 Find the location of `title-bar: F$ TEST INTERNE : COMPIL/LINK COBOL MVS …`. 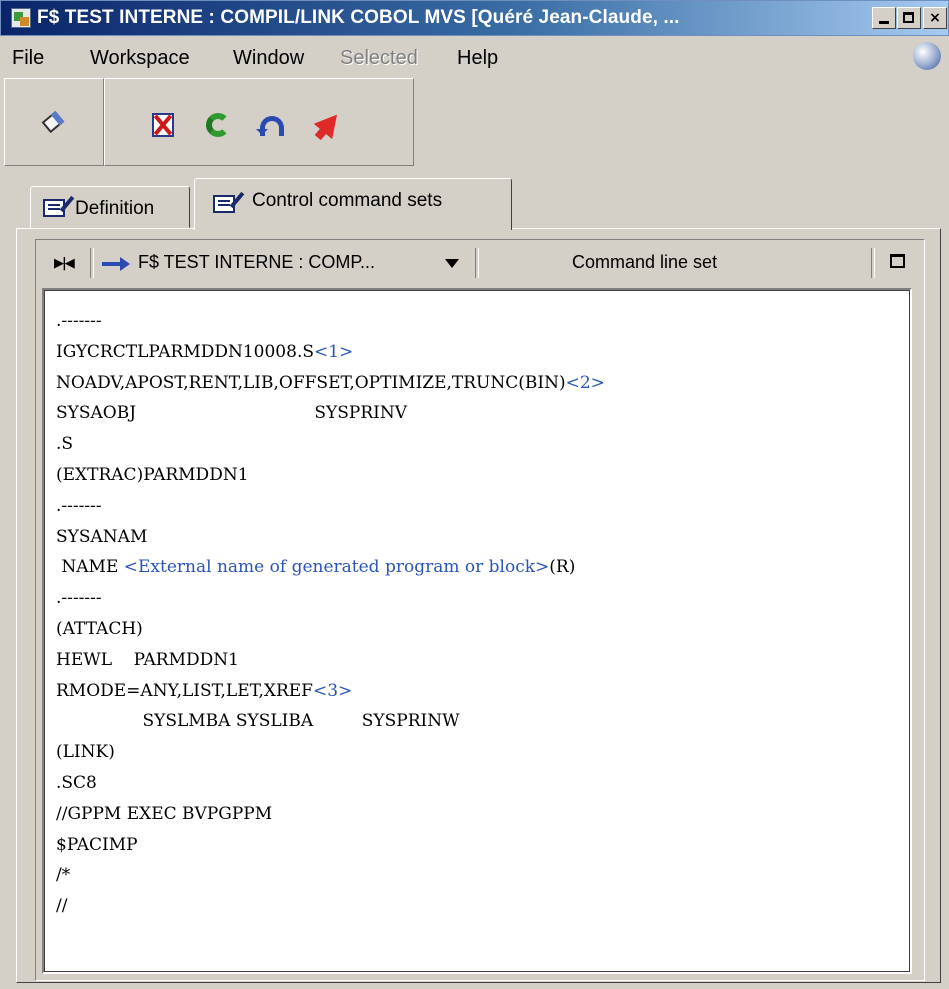

title-bar: F$ TEST INTERNE : COMPIL/LINK COBOL MVS … is located at coordinates (474, 18).